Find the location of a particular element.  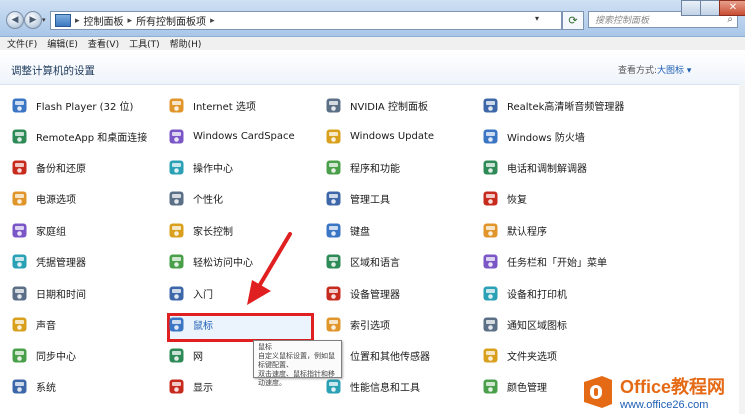

control-panel-item: 恢复 is located at coordinates (504, 198).